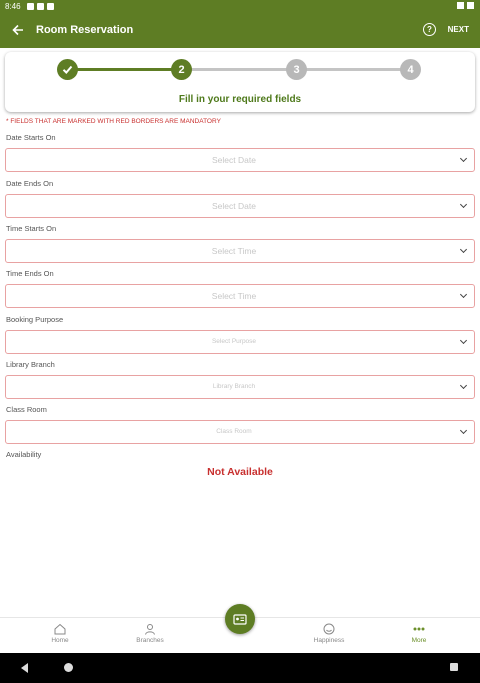 The image size is (480, 683). Describe the element at coordinates (60, 629) in the screenshot. I see `home-icon` at that location.